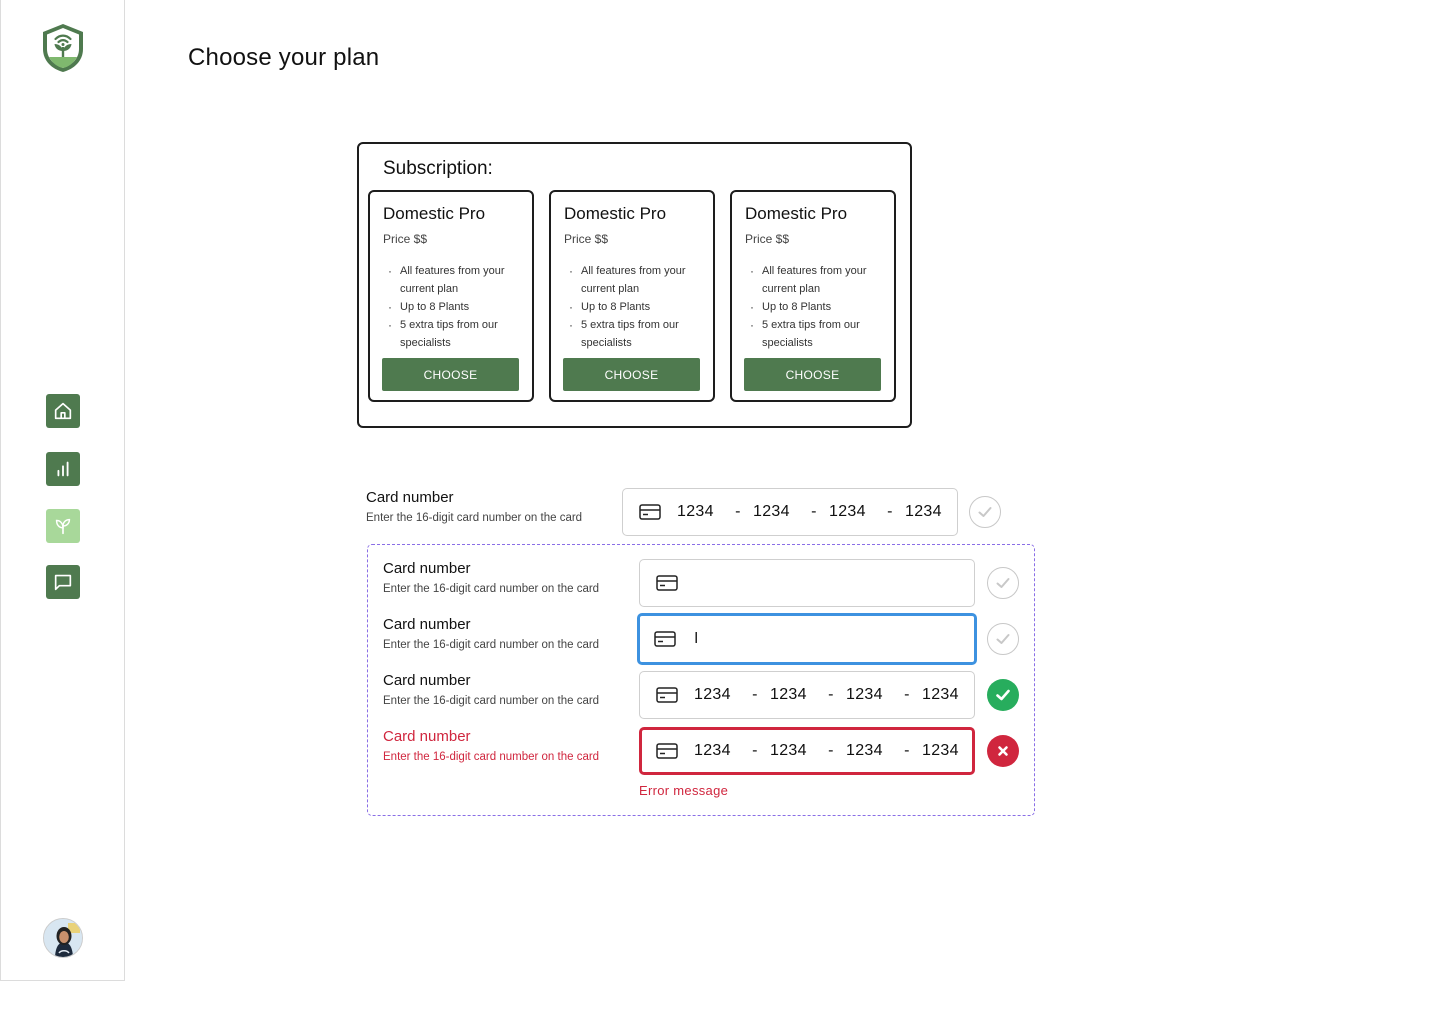 Image resolution: width=1440 pixels, height=1024 pixels. I want to click on sprout-icon, so click(63, 526).